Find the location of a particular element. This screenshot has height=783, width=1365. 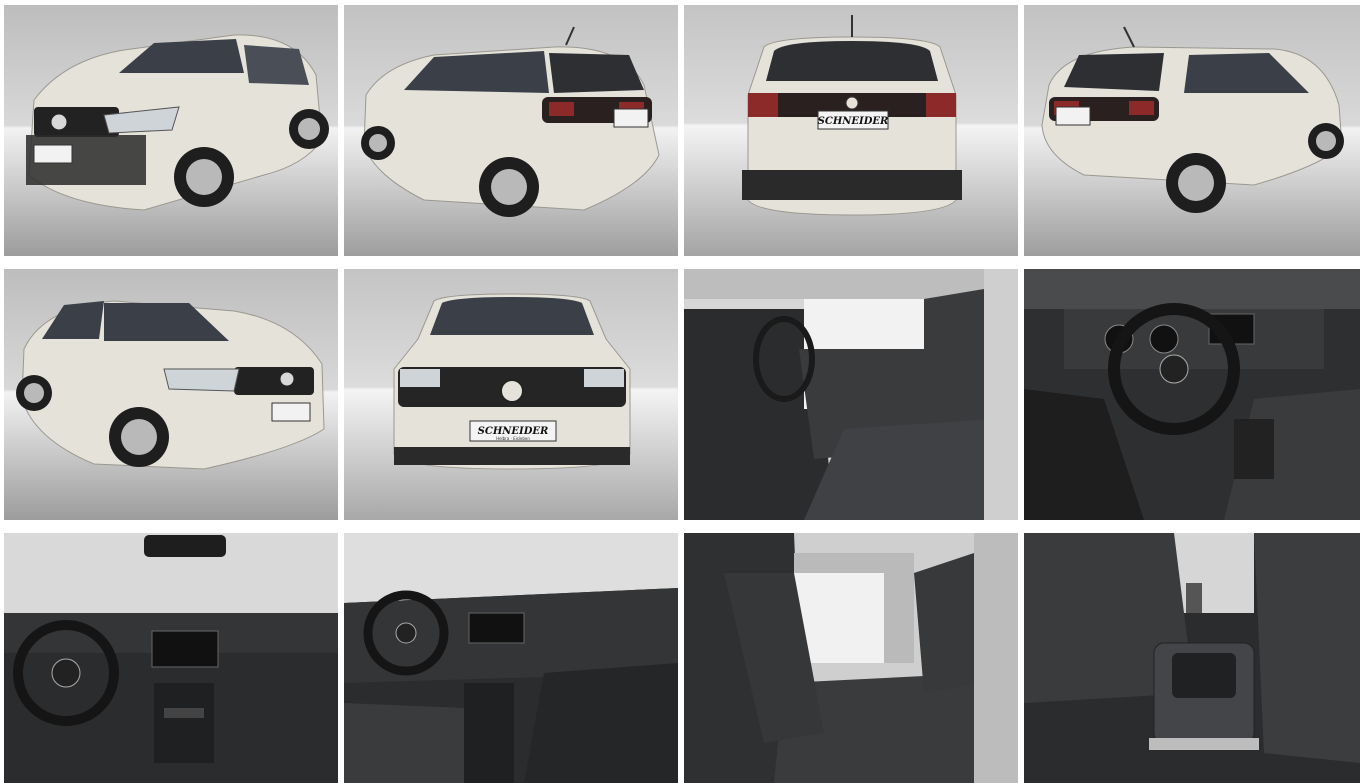

license-plate-front-sub: Helbra · Eisleben is located at coordinates (513, 438).